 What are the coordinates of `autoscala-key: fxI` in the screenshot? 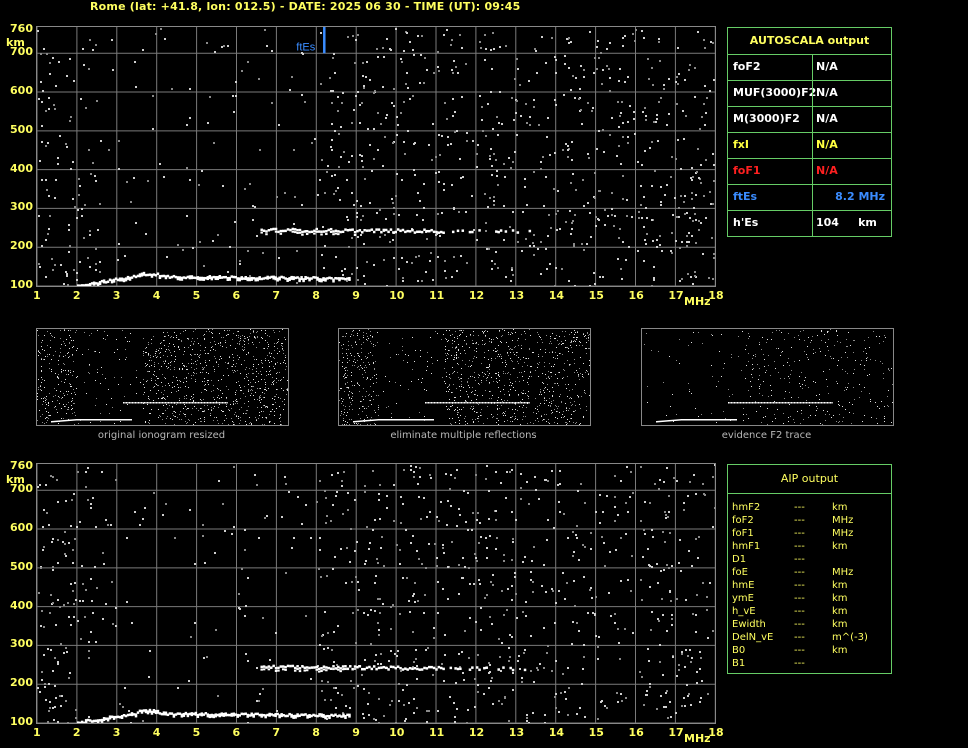 It's located at (741, 144).